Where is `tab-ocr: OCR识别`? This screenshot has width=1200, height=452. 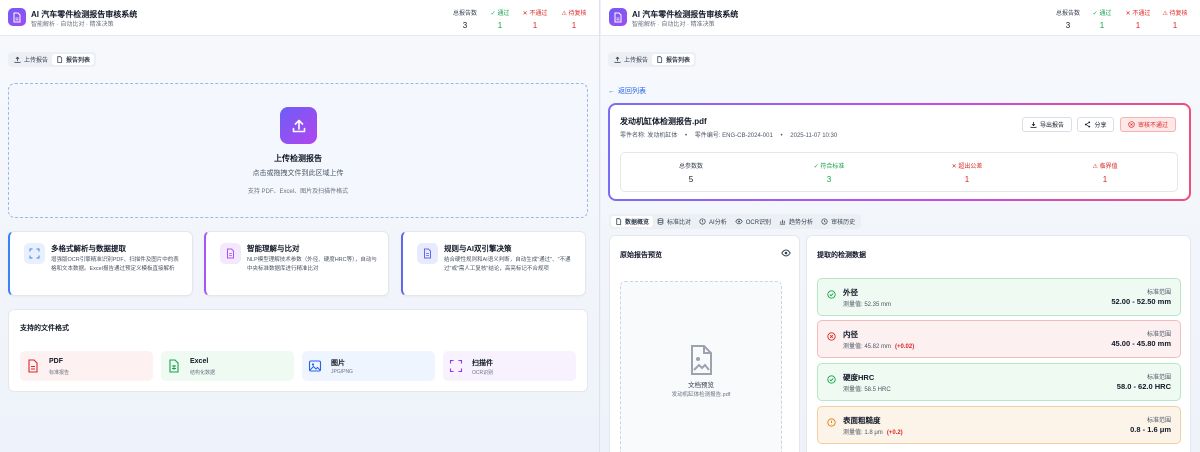
tab-ocr: OCR识别 is located at coordinates (753, 221).